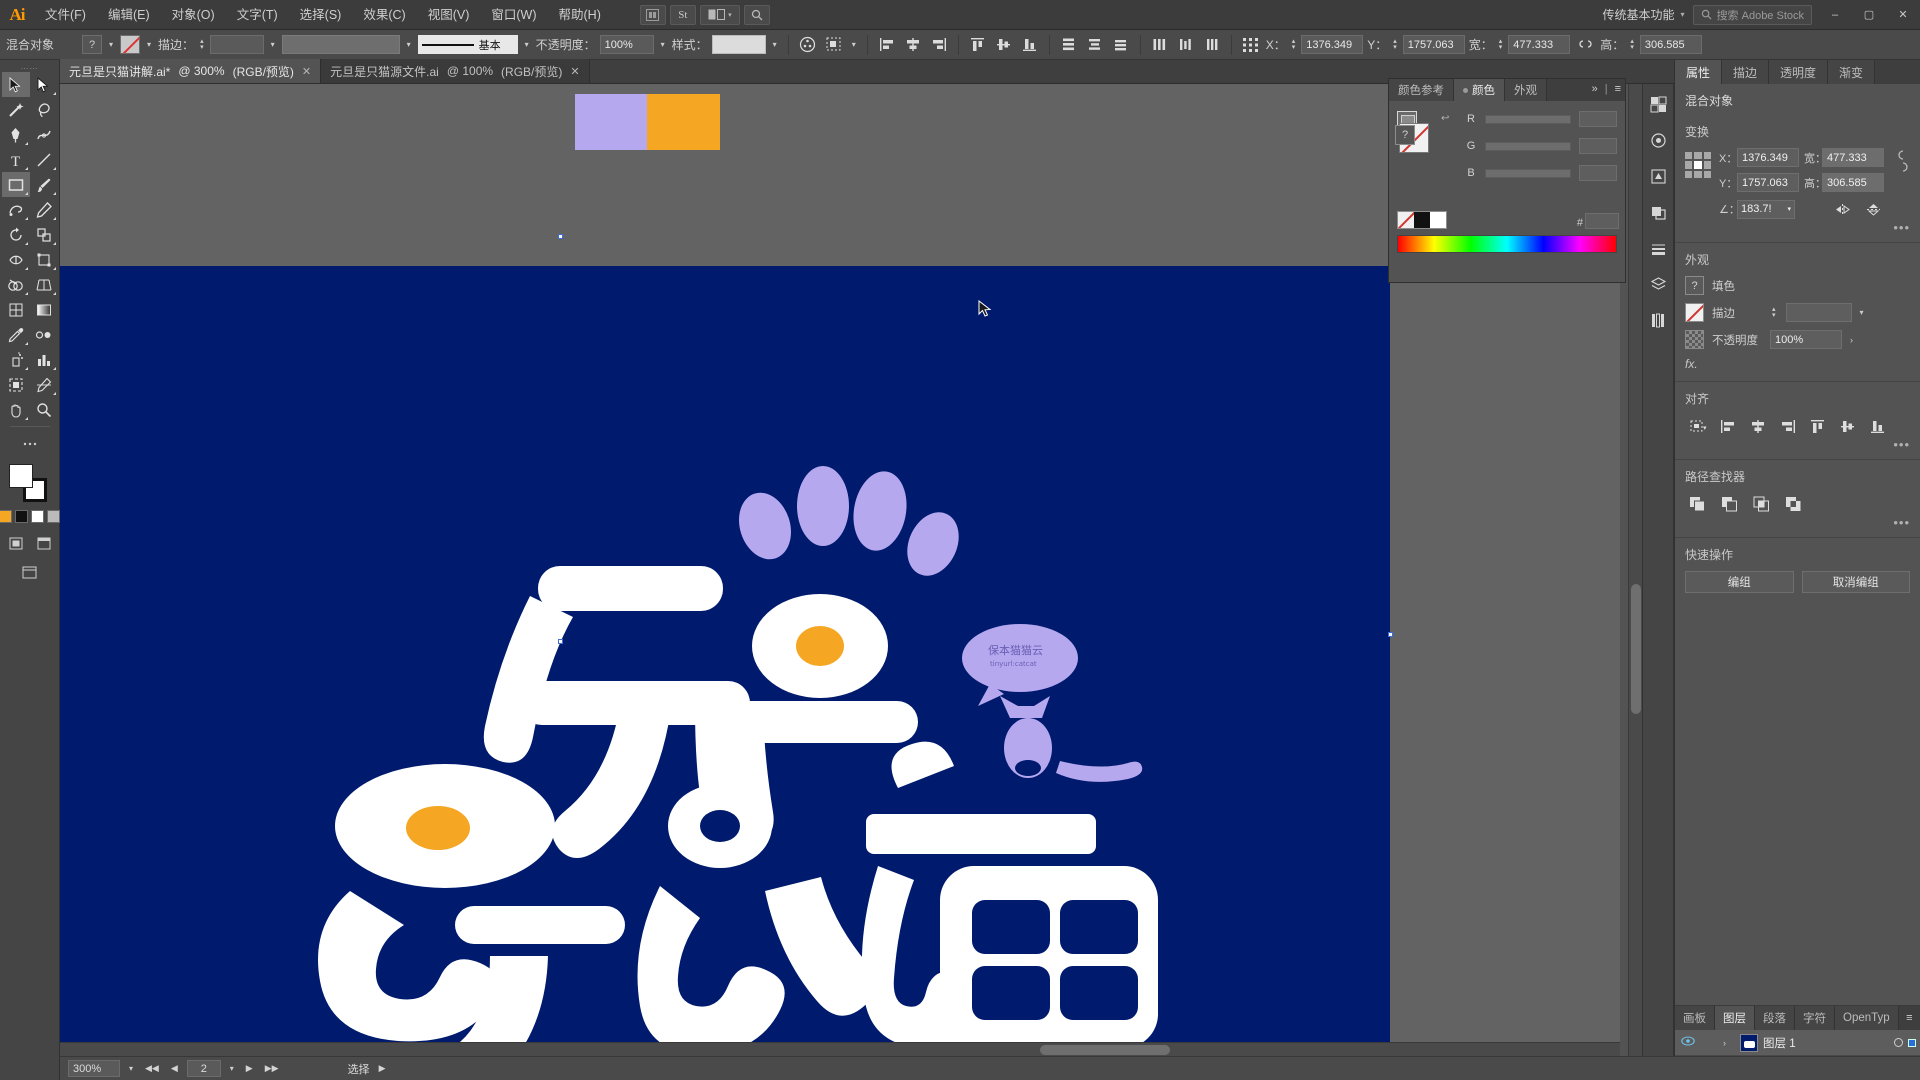  I want to click on tab-properties: 属性, so click(1699, 72).